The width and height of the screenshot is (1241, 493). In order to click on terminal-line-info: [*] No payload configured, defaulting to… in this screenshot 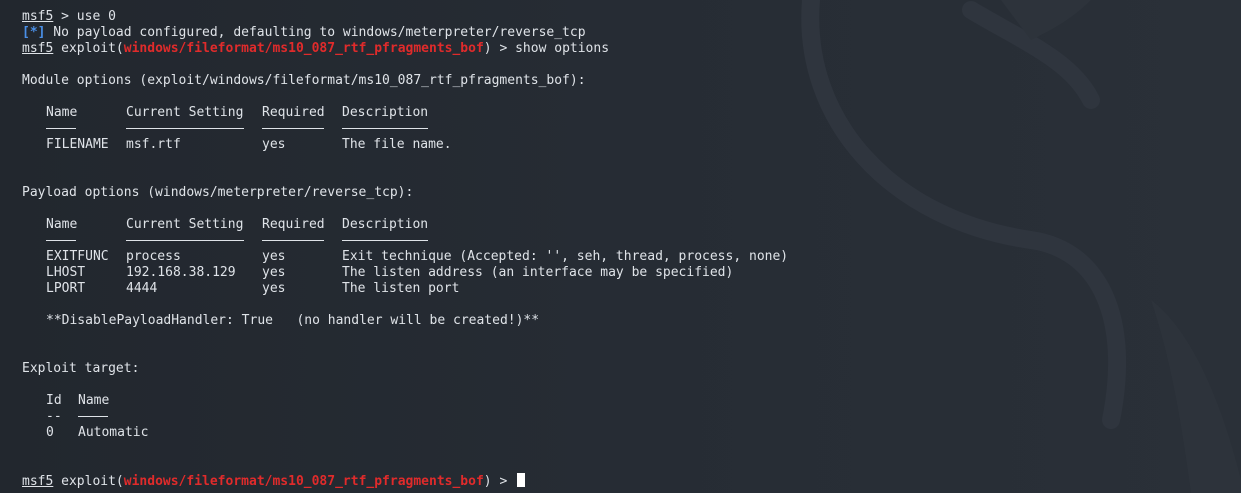, I will do `click(304, 33)`.